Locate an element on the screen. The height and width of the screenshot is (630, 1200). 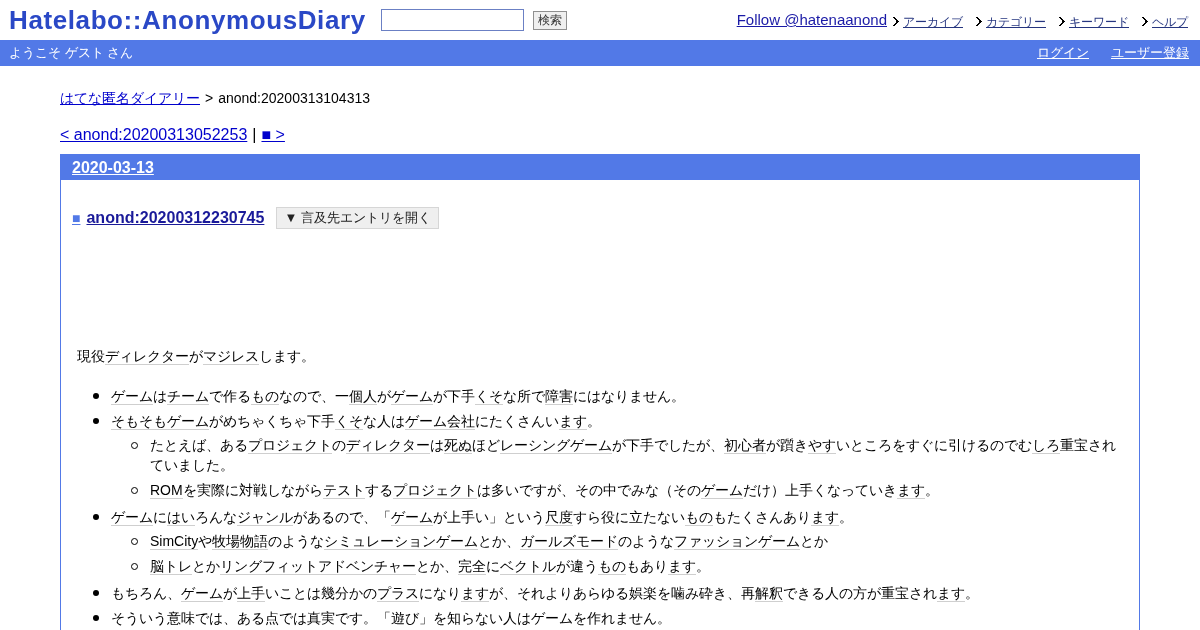
breadcrumb-link: はてな匿名ダイアリー is located at coordinates (130, 98).